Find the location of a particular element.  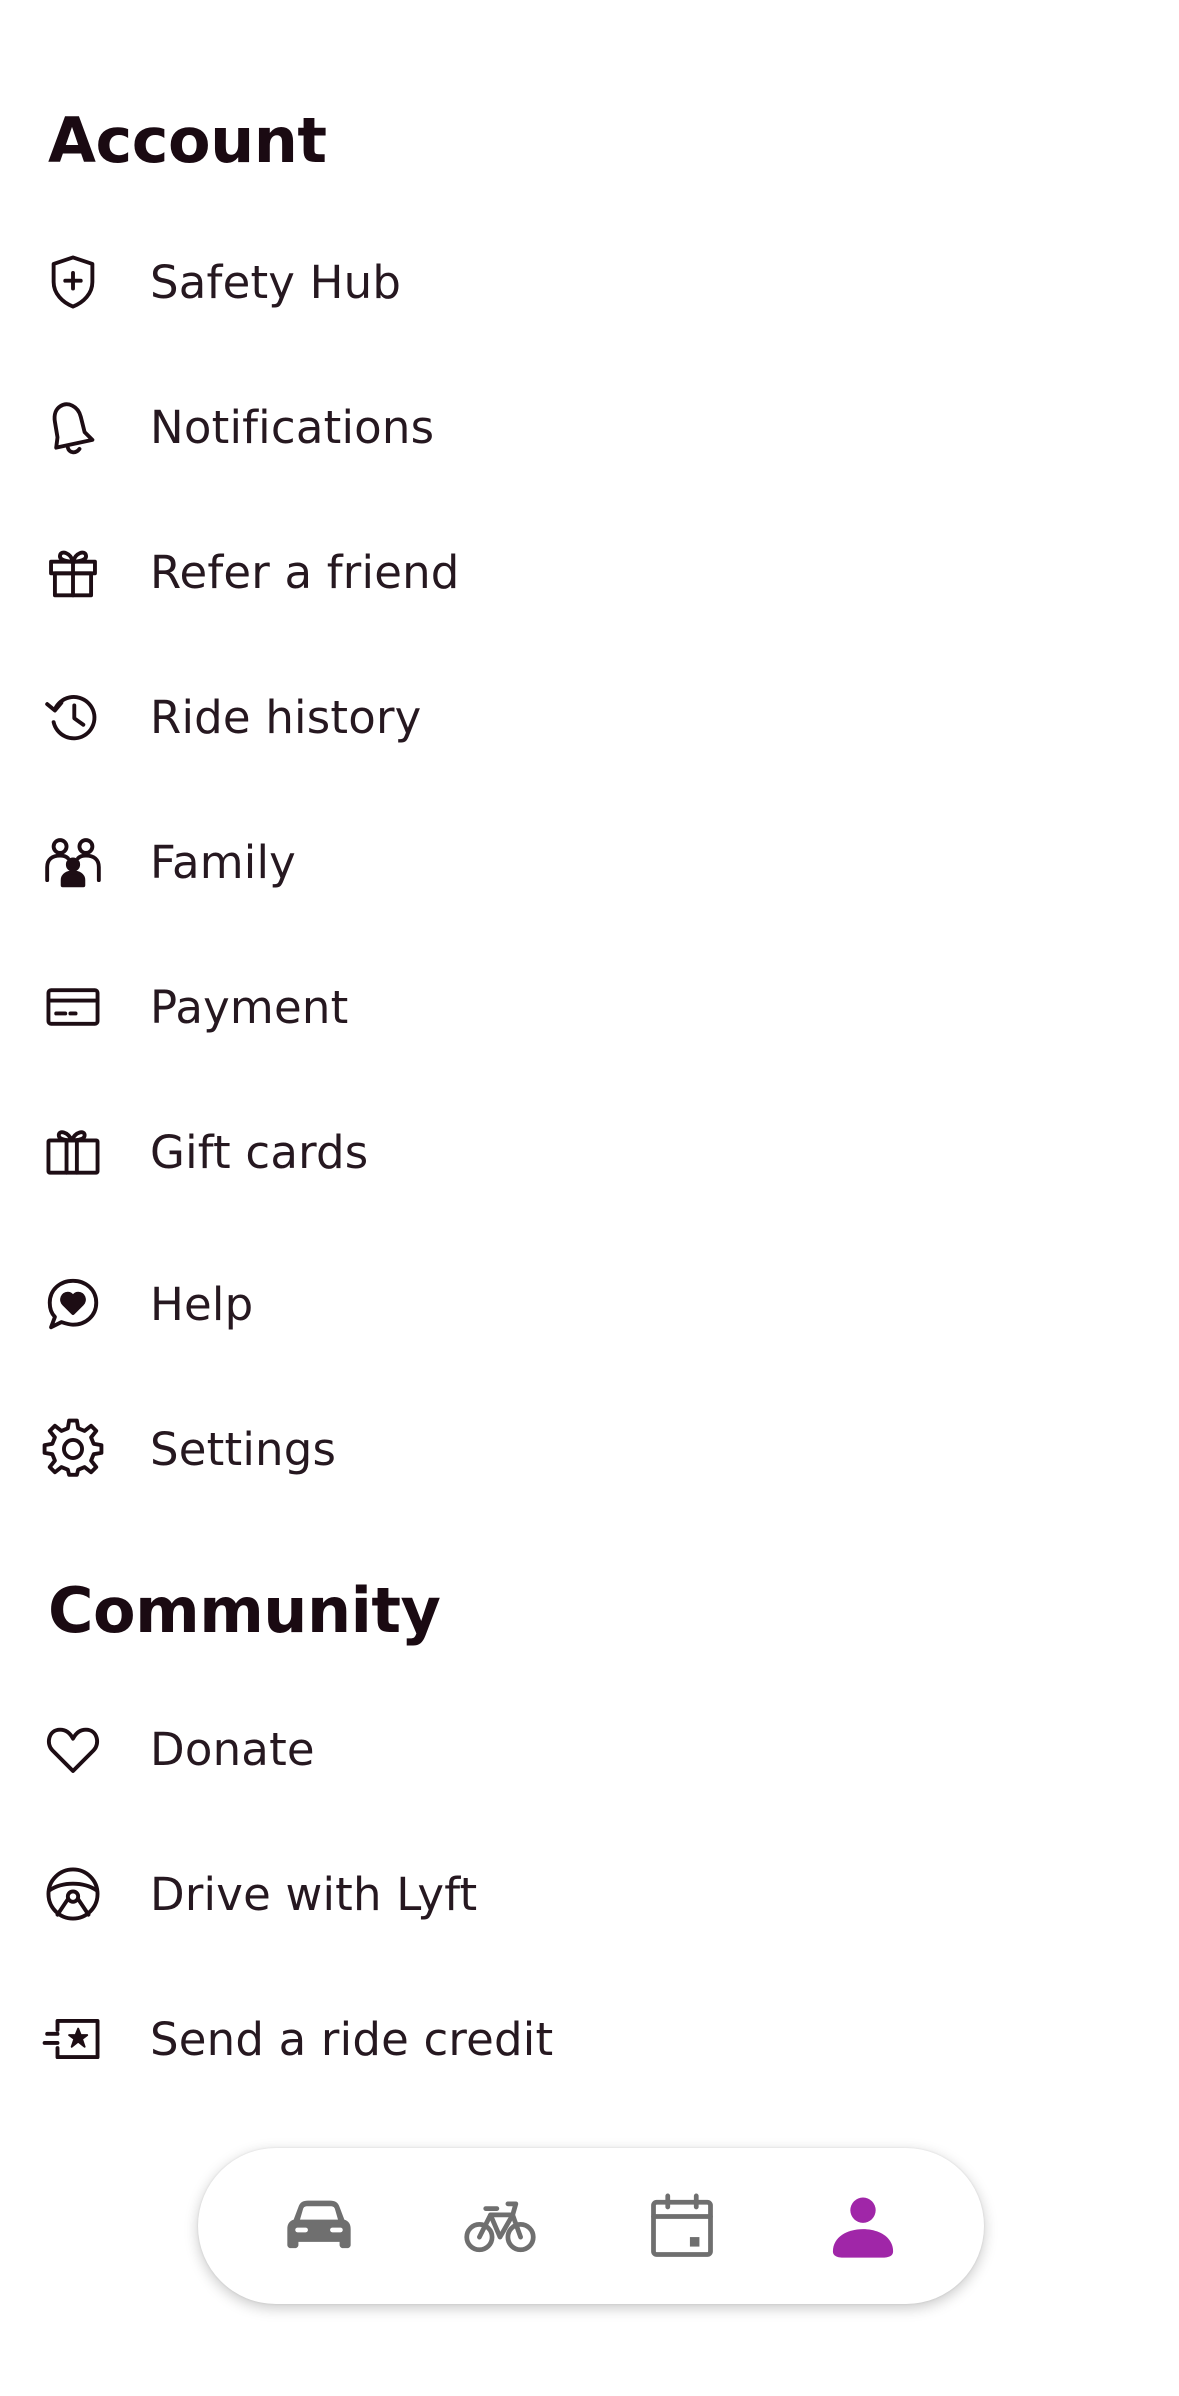

menu-item-label: Notifications is located at coordinates (292, 427).